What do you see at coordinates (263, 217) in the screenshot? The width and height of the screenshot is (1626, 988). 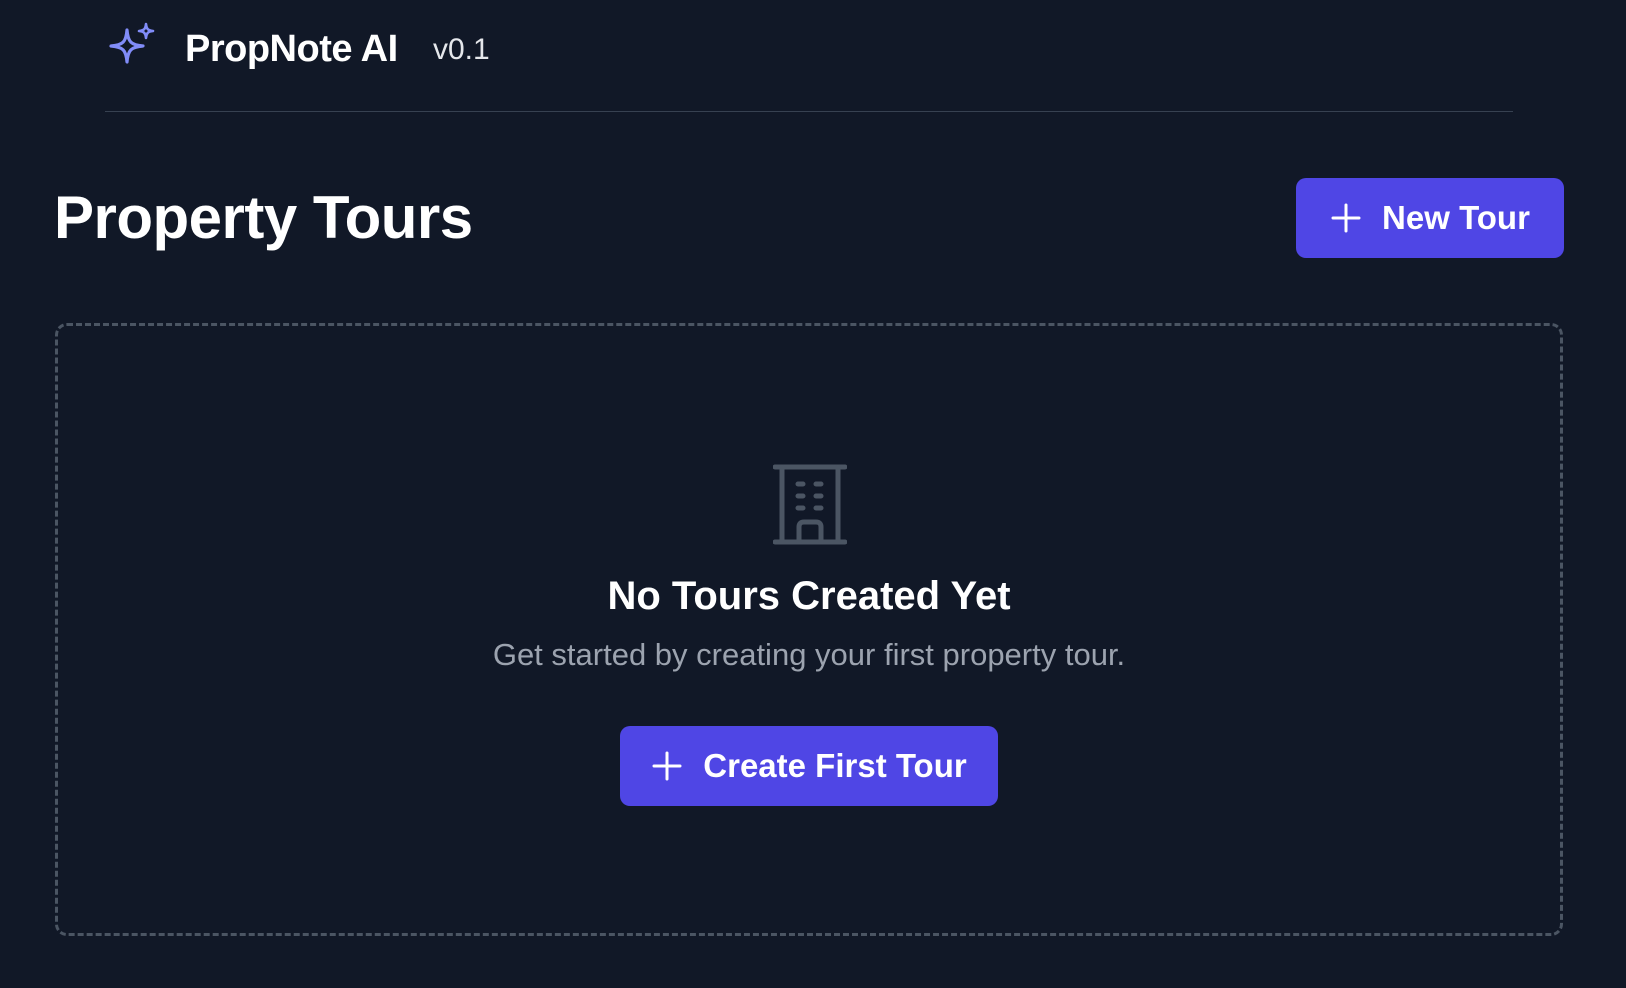 I see `page-title: Property Tours` at bounding box center [263, 217].